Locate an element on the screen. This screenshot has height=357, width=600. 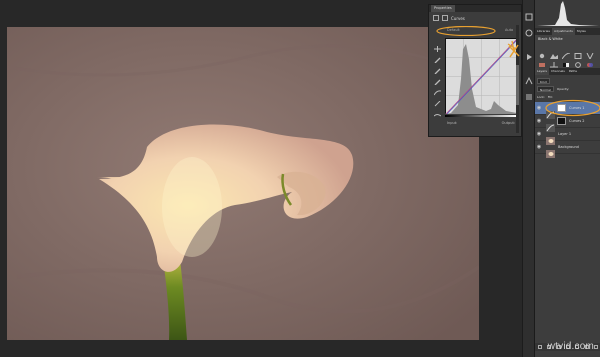
annotation-x-mark is located at coordinates (514, 51).